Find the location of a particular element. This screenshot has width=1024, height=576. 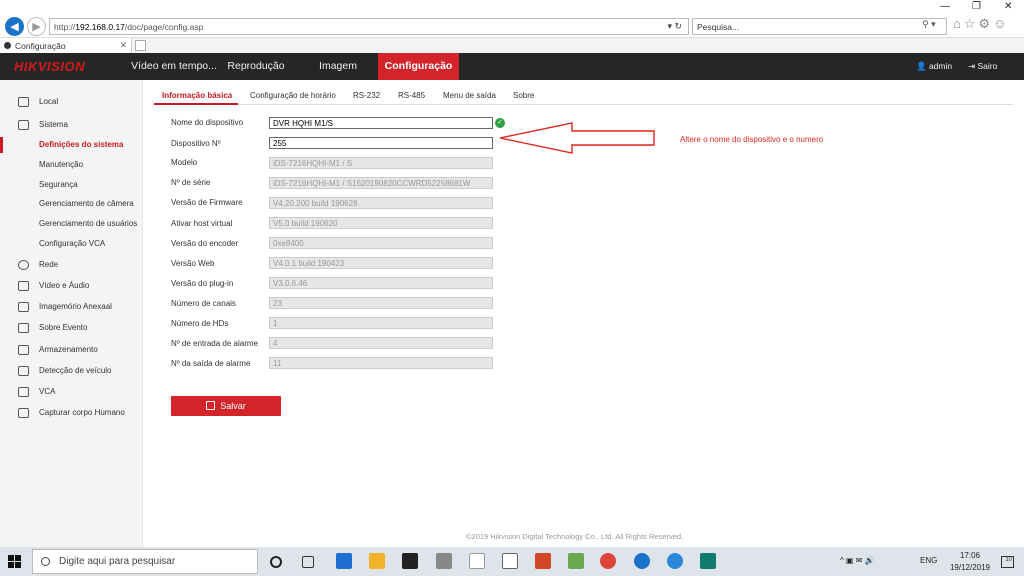

close-window-button: ✕ is located at coordinates (1008, 6).